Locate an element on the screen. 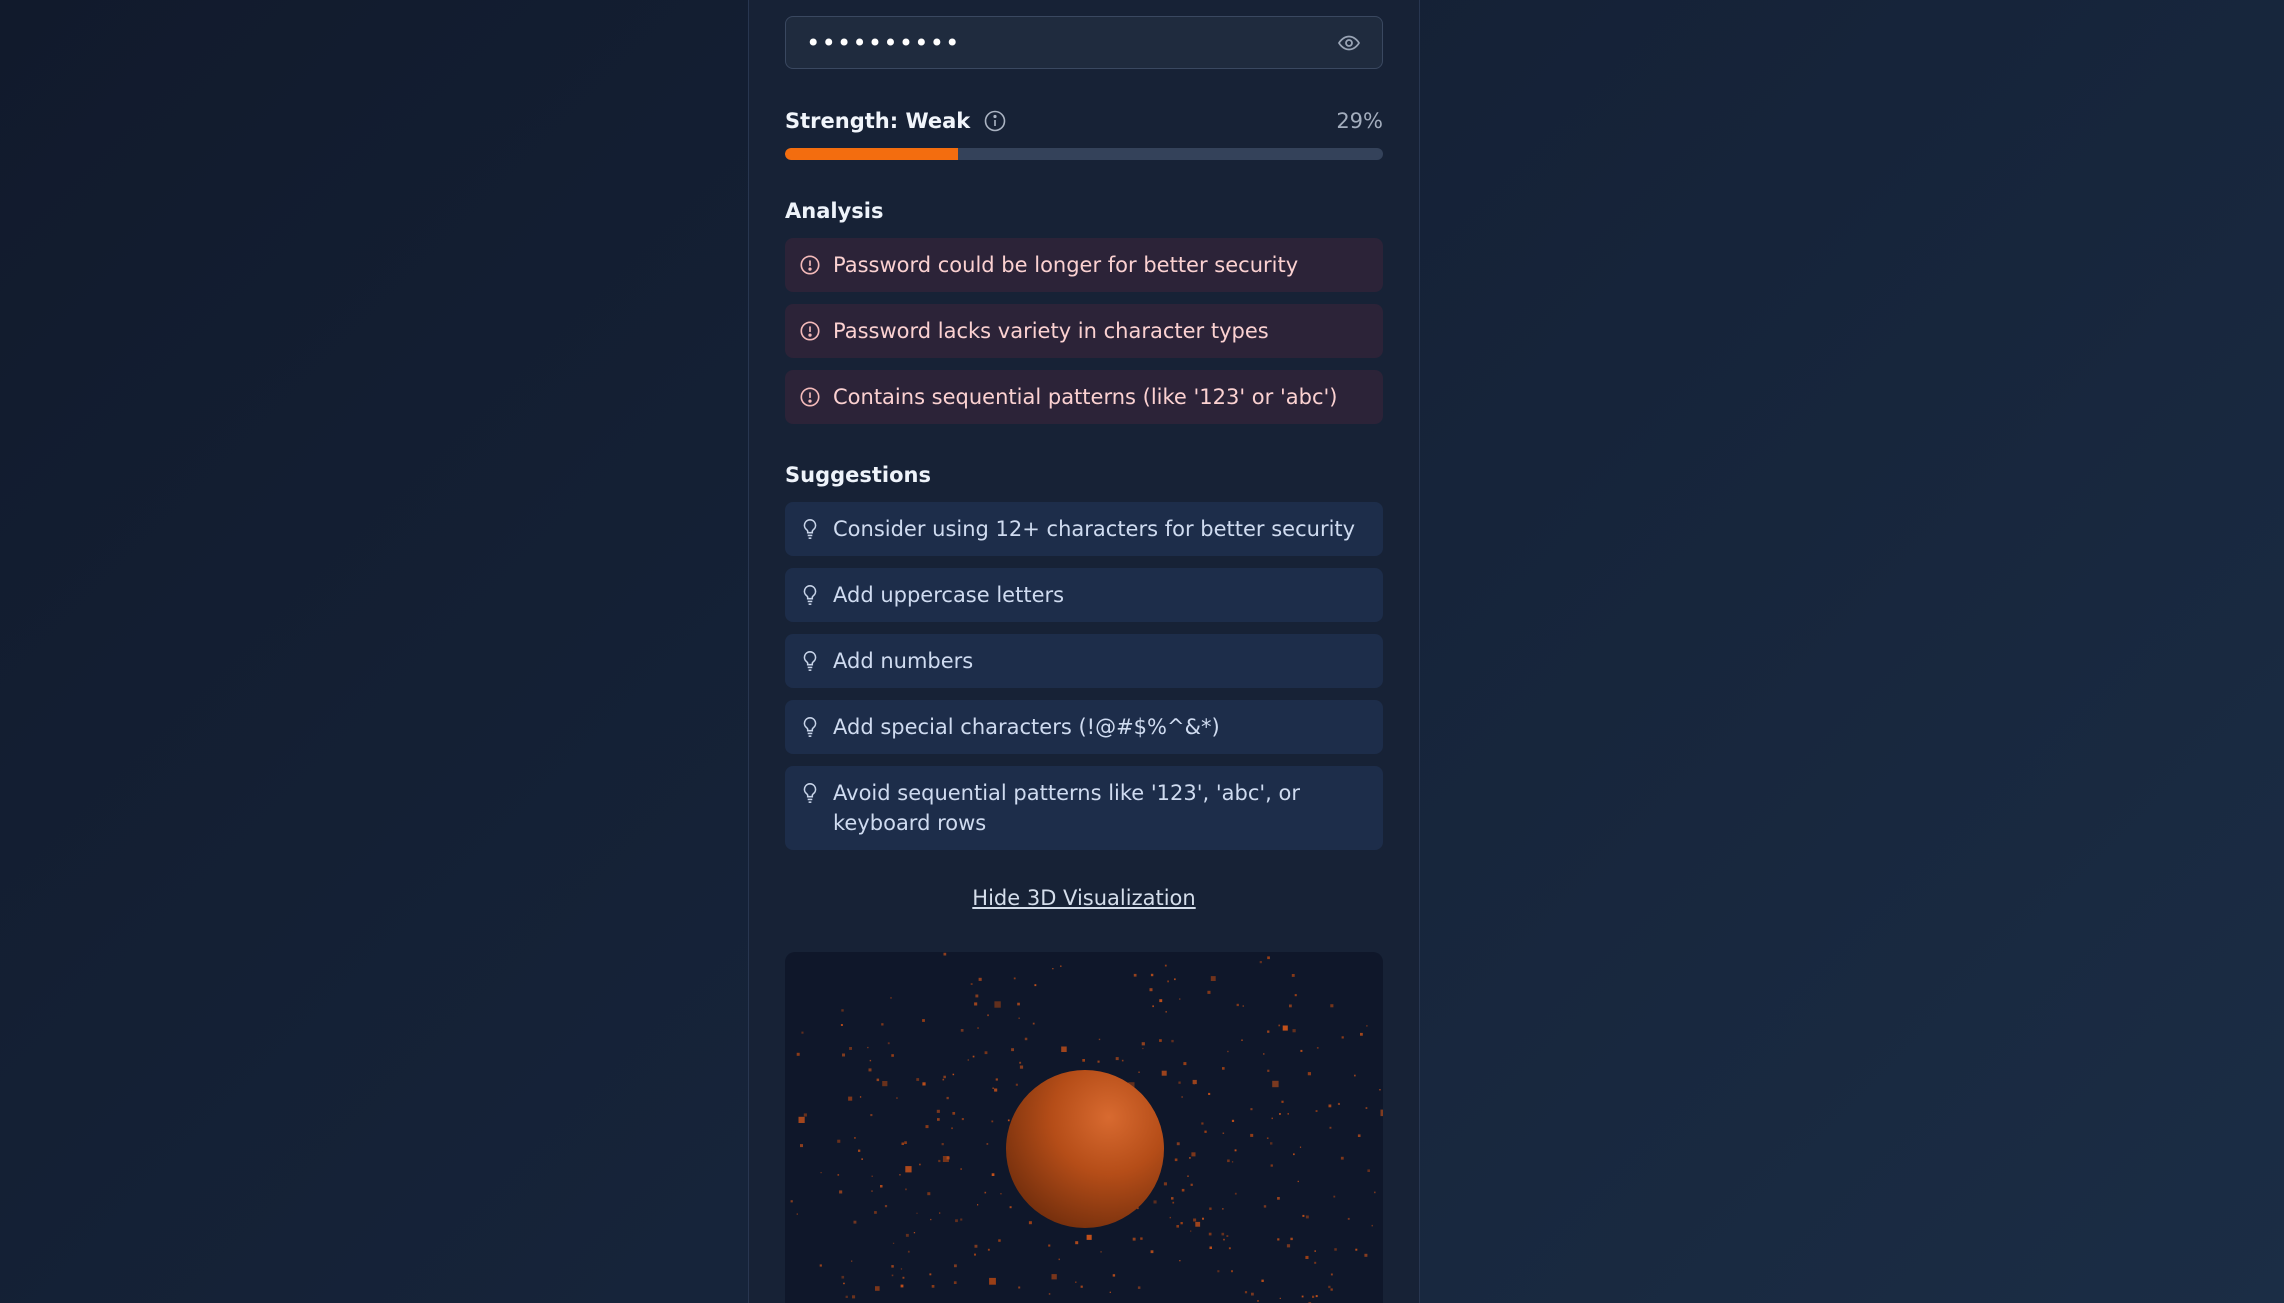  strength-percent: 29% is located at coordinates (1359, 121).